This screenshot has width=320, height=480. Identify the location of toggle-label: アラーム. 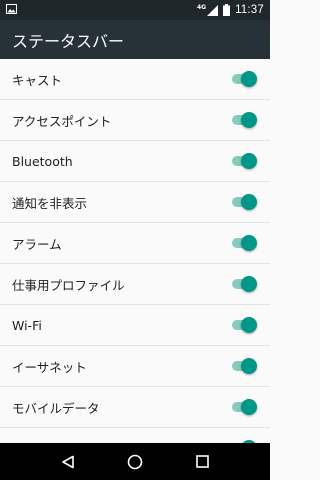
(37, 244).